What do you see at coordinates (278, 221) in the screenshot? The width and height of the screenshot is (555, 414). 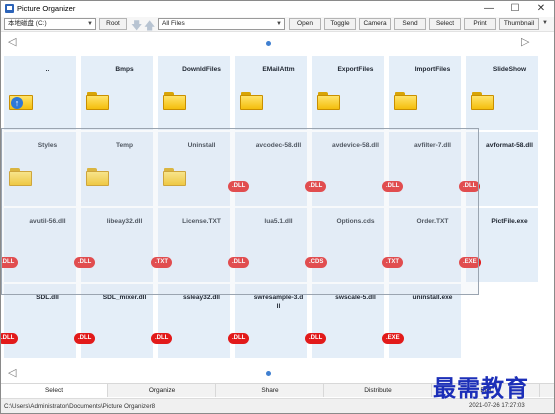 I see `file-name: lua5.1.dll` at bounding box center [278, 221].